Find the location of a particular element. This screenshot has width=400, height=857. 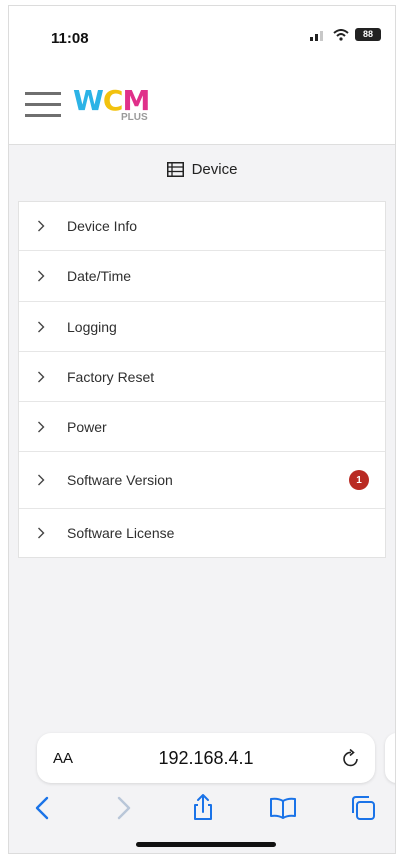

url-text: 192.168.4.1 is located at coordinates (206, 758).